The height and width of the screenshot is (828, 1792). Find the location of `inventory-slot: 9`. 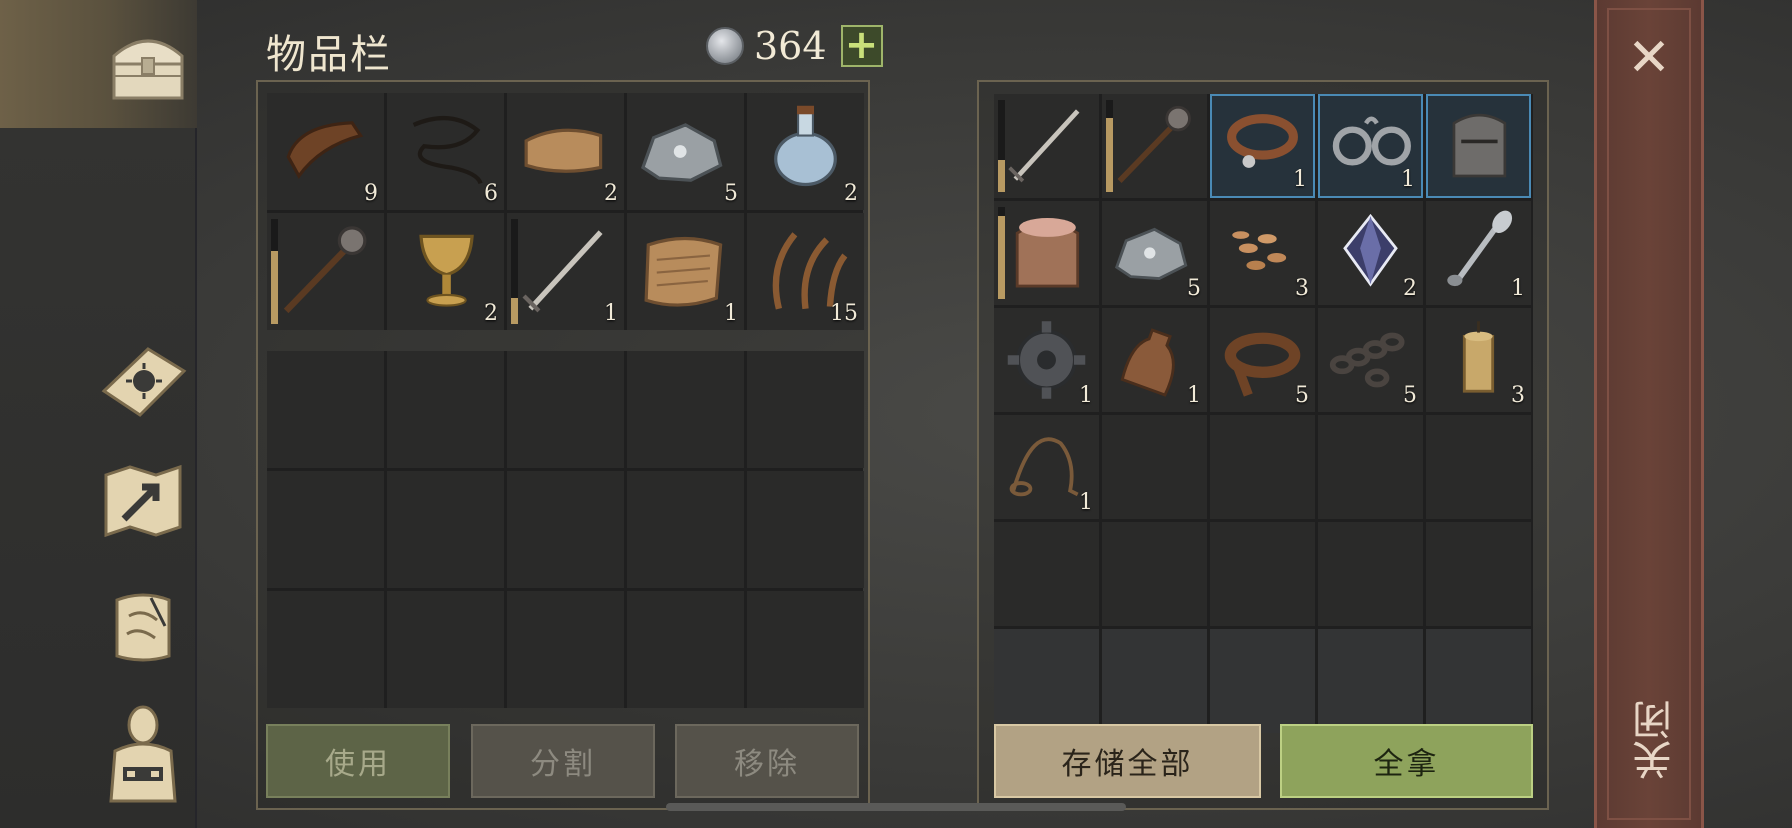

inventory-slot: 9 is located at coordinates (325, 151).